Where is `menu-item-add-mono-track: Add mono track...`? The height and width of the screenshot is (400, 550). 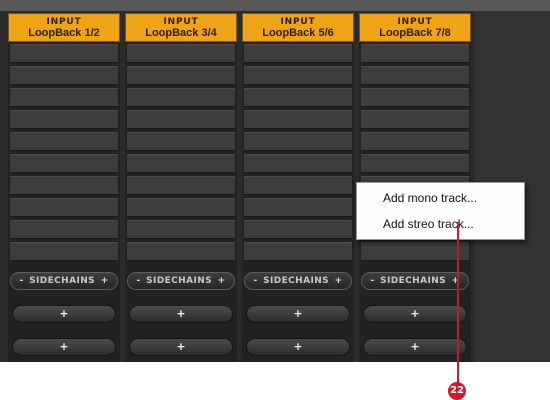 menu-item-add-mono-track: Add mono track... is located at coordinates (440, 198).